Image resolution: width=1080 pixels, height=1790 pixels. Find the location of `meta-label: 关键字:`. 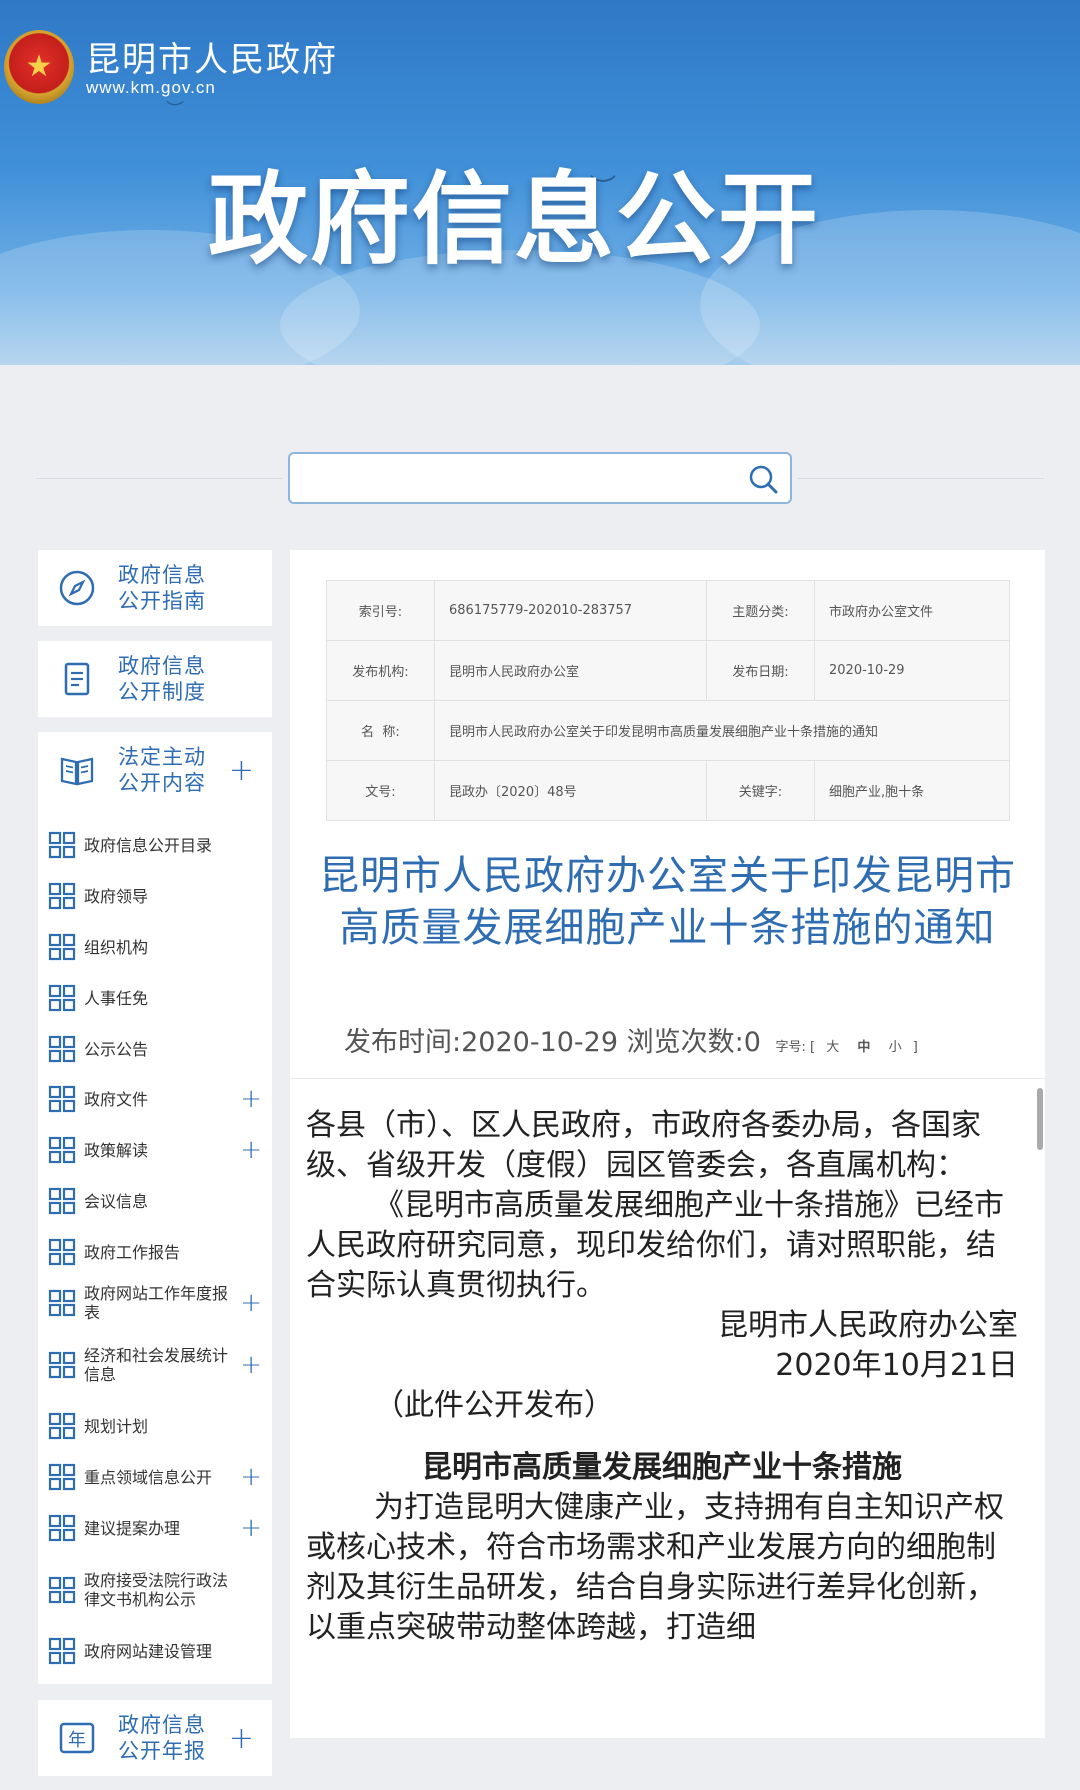

meta-label: 关键字: is located at coordinates (760, 790).